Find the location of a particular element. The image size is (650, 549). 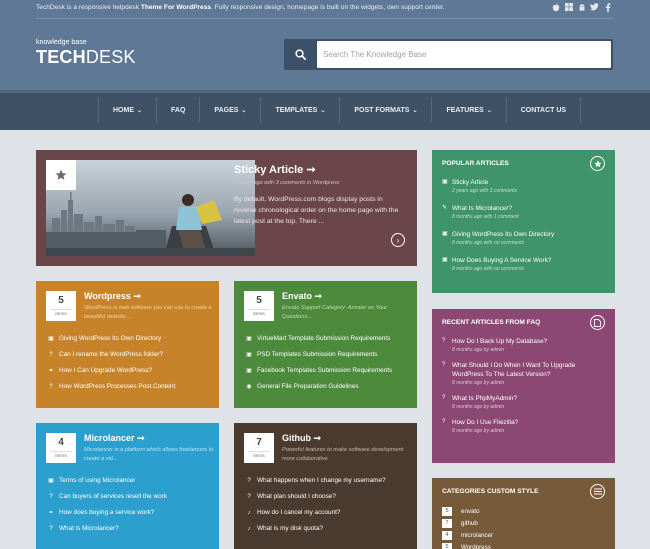

category-article-link: ? What happens when I change my username? is located at coordinates (329, 481).